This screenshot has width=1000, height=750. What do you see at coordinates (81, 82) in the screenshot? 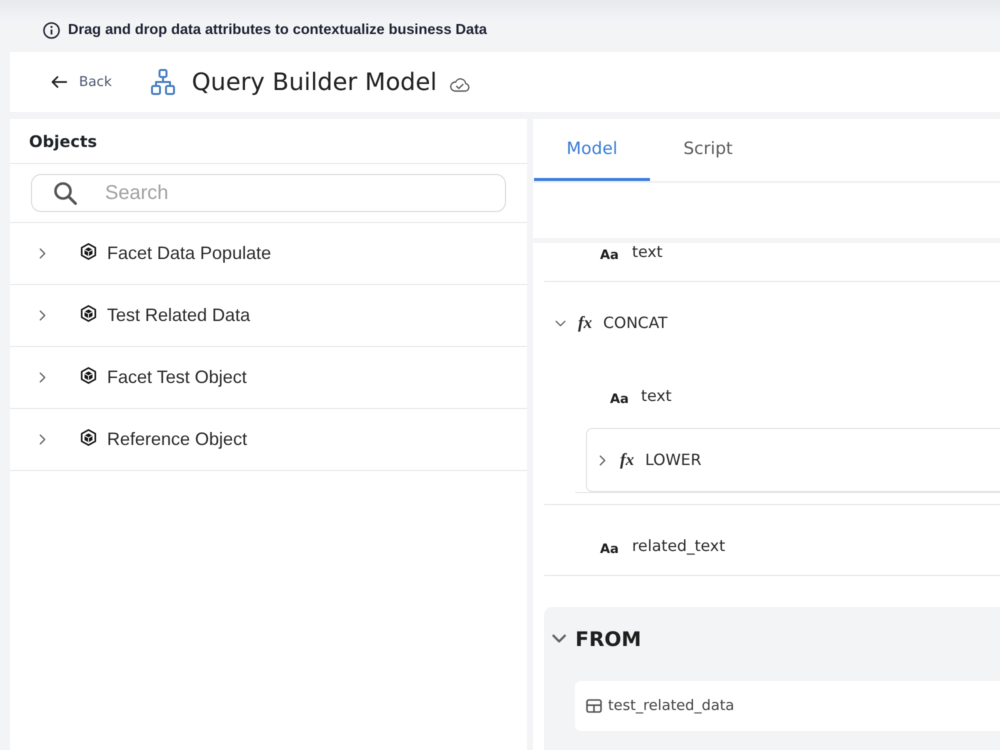
I see `back-button: Back` at bounding box center [81, 82].